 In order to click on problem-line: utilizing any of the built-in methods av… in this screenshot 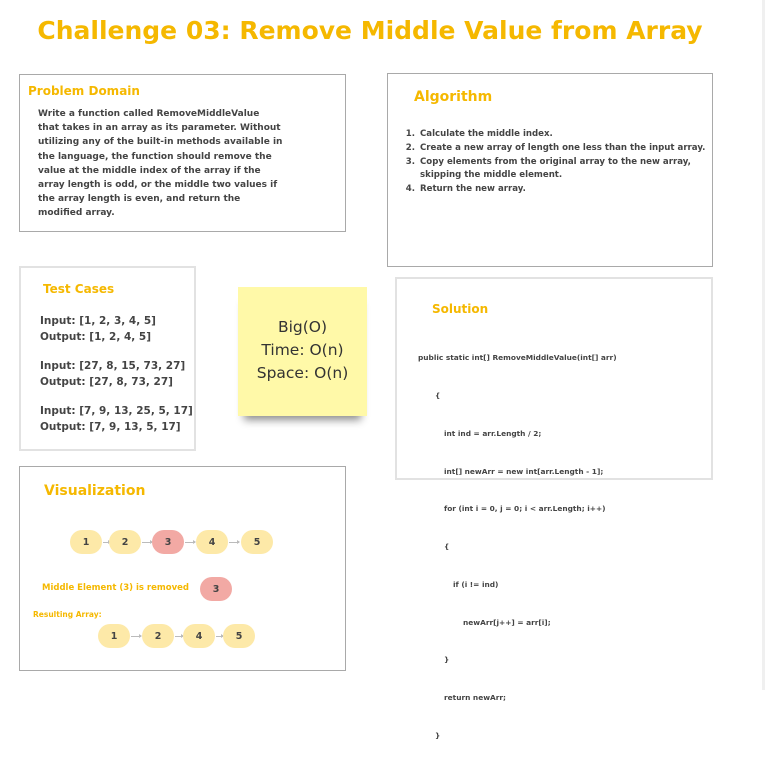, I will do `click(160, 142)`.